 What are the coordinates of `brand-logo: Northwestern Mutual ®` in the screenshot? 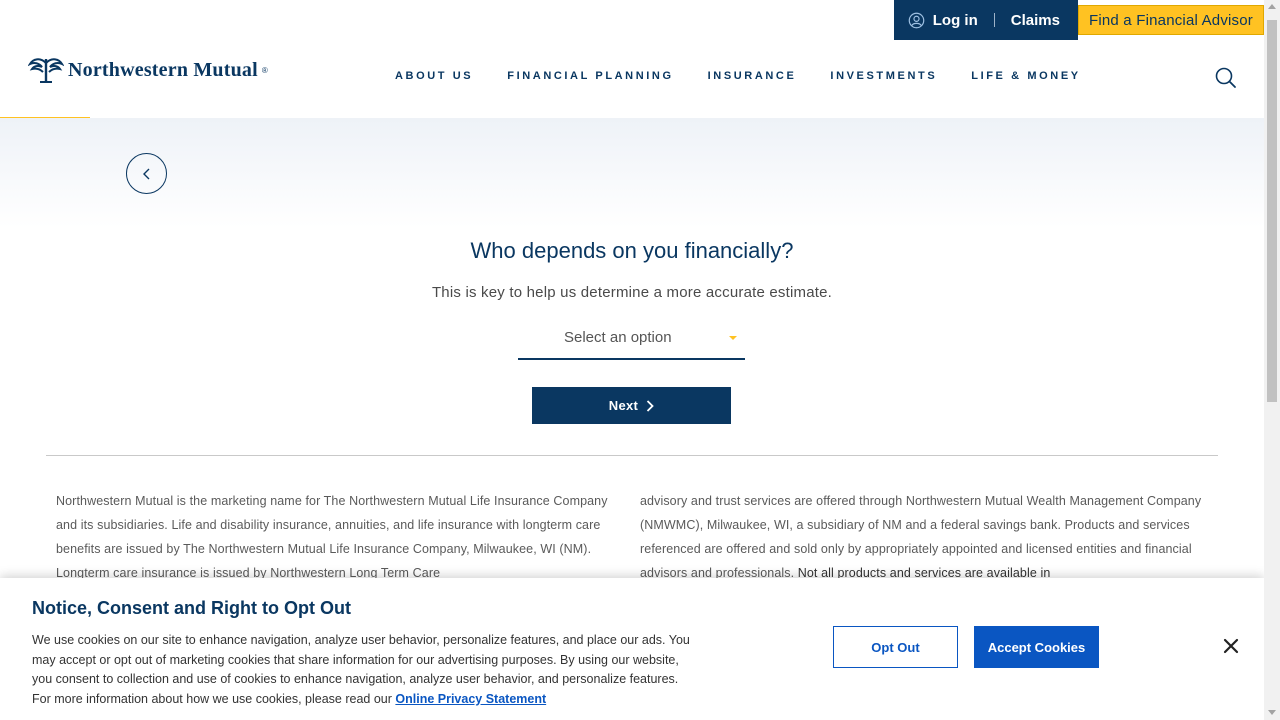 It's located at (148, 70).